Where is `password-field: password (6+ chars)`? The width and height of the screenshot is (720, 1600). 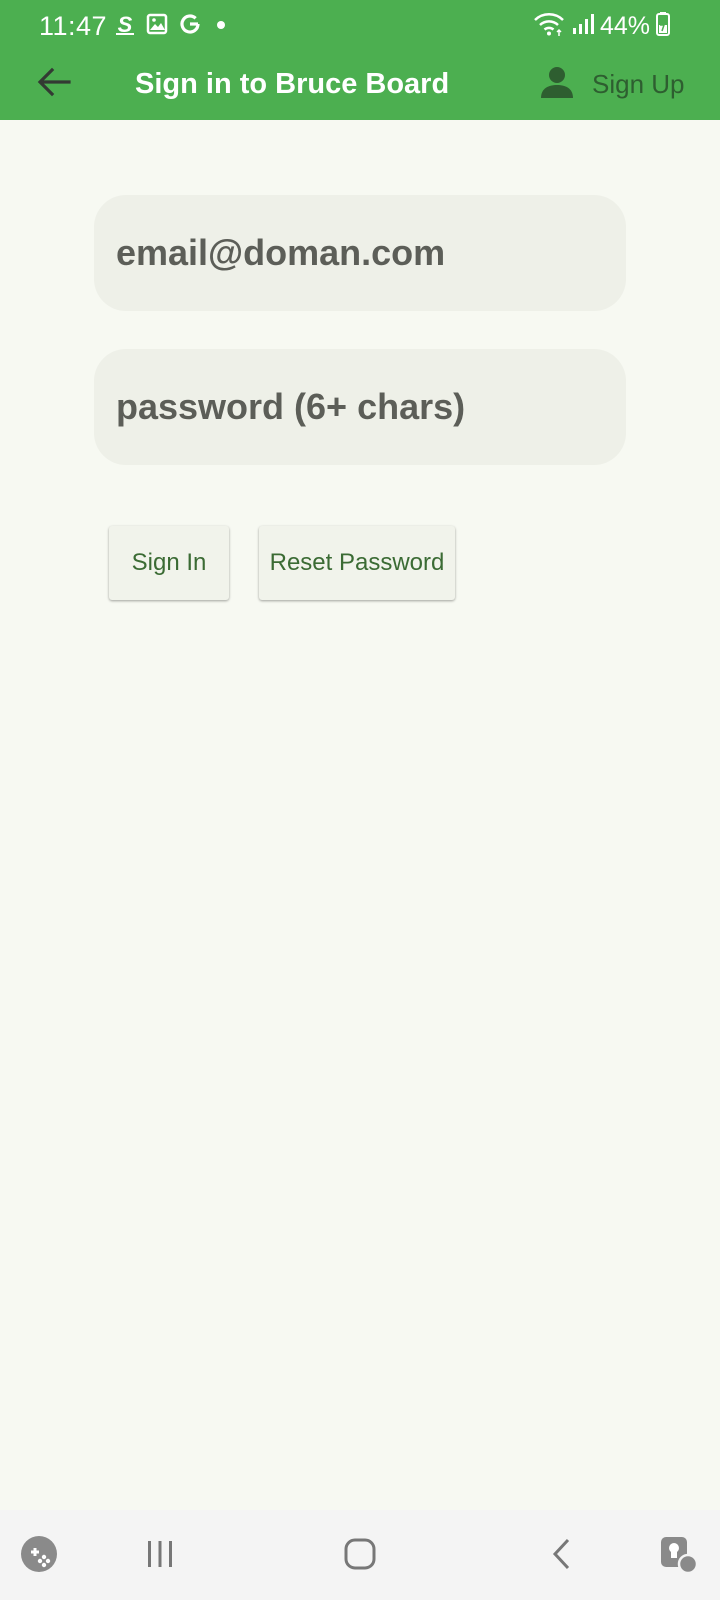
password-field: password (6+ chars) is located at coordinates (360, 407).